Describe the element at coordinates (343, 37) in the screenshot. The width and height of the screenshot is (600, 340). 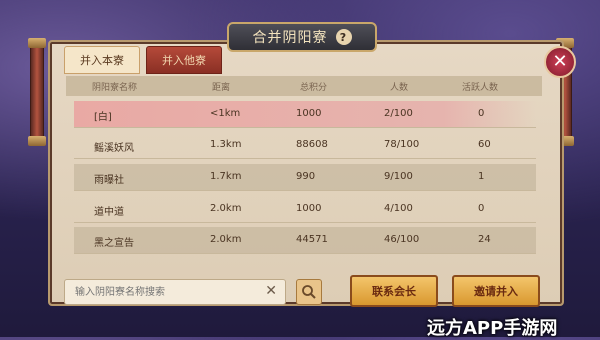
I see `help-icon: ?` at that location.